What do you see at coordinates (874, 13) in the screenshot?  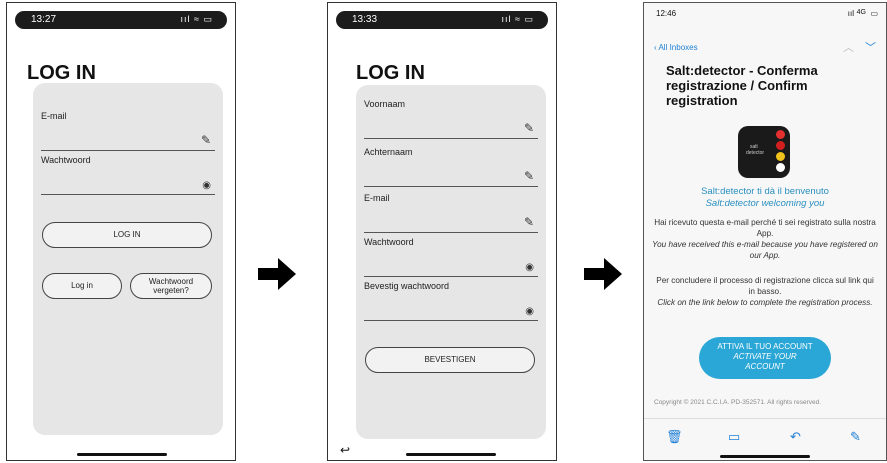 I see `battery-icon: ▭` at bounding box center [874, 13].